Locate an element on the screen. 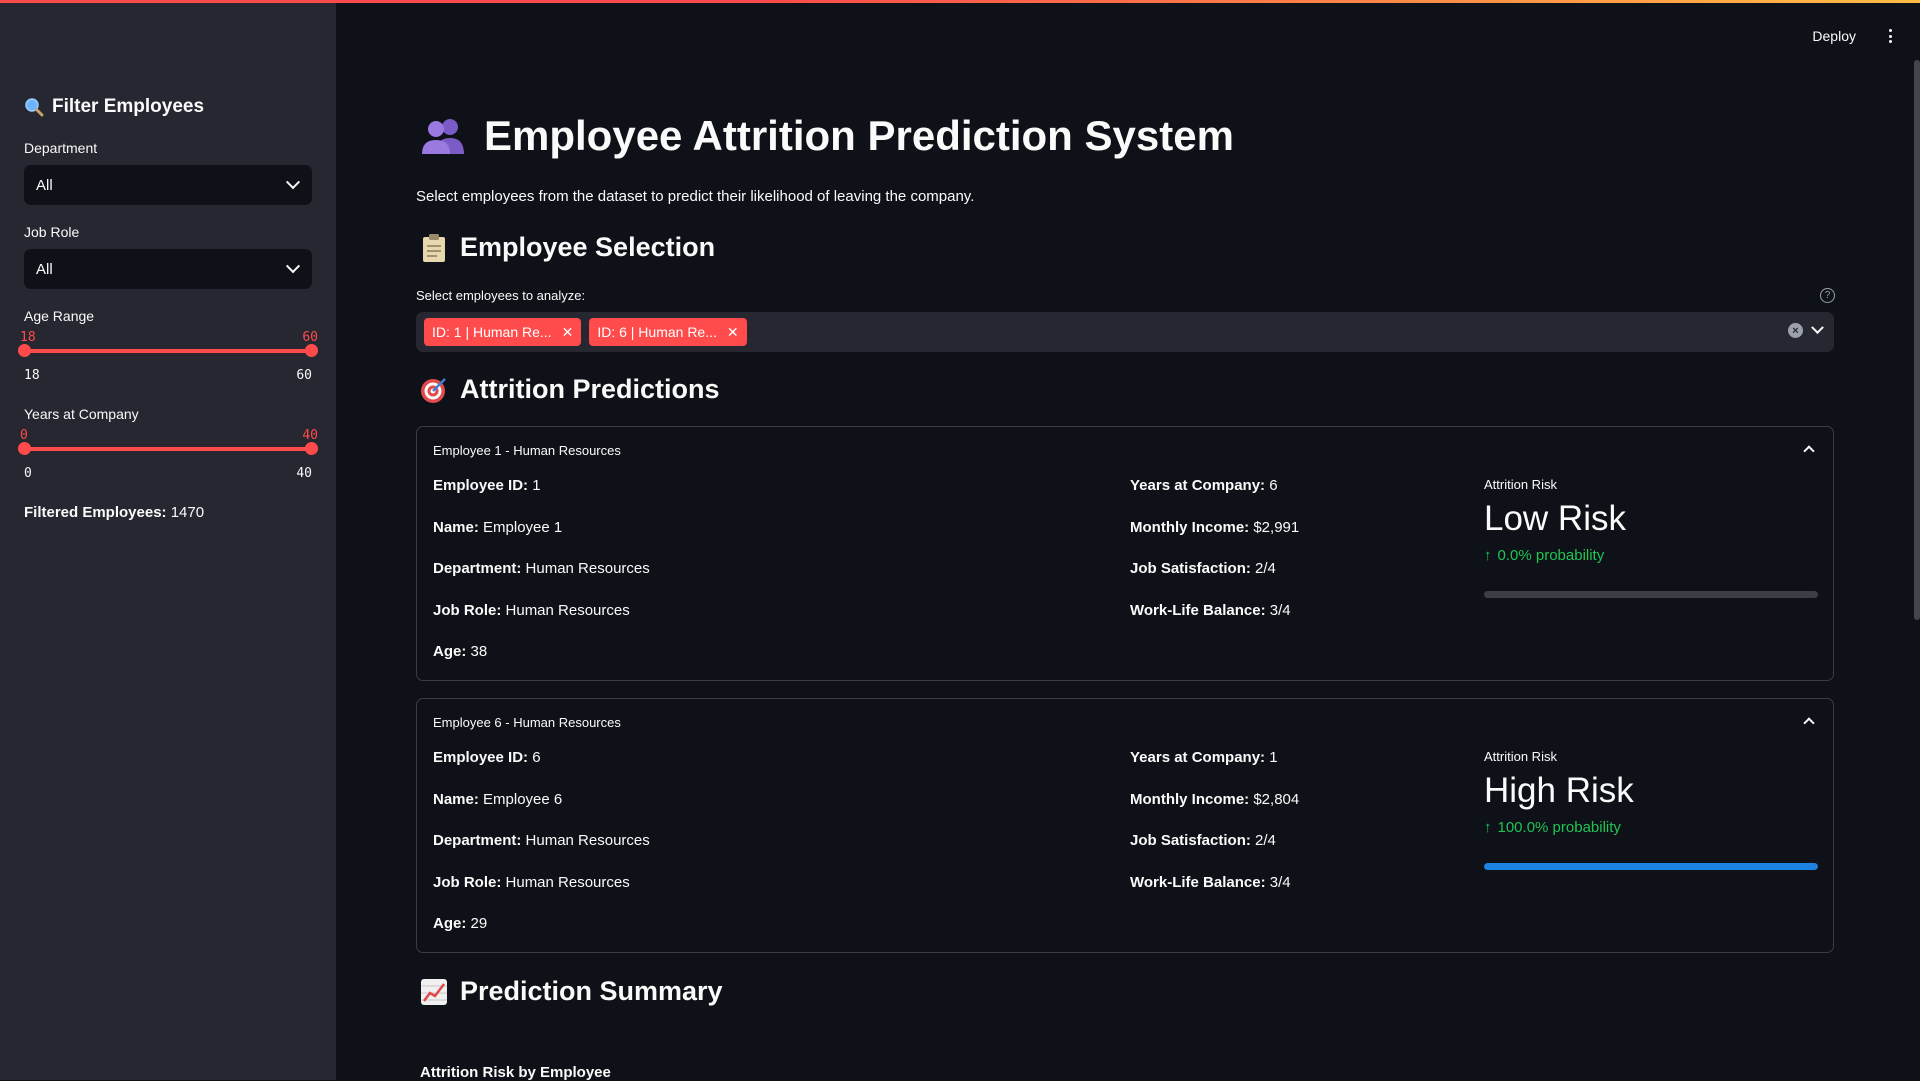 The image size is (1920, 1081). page-title-text: Employee Attrition Prediction System is located at coordinates (859, 135).